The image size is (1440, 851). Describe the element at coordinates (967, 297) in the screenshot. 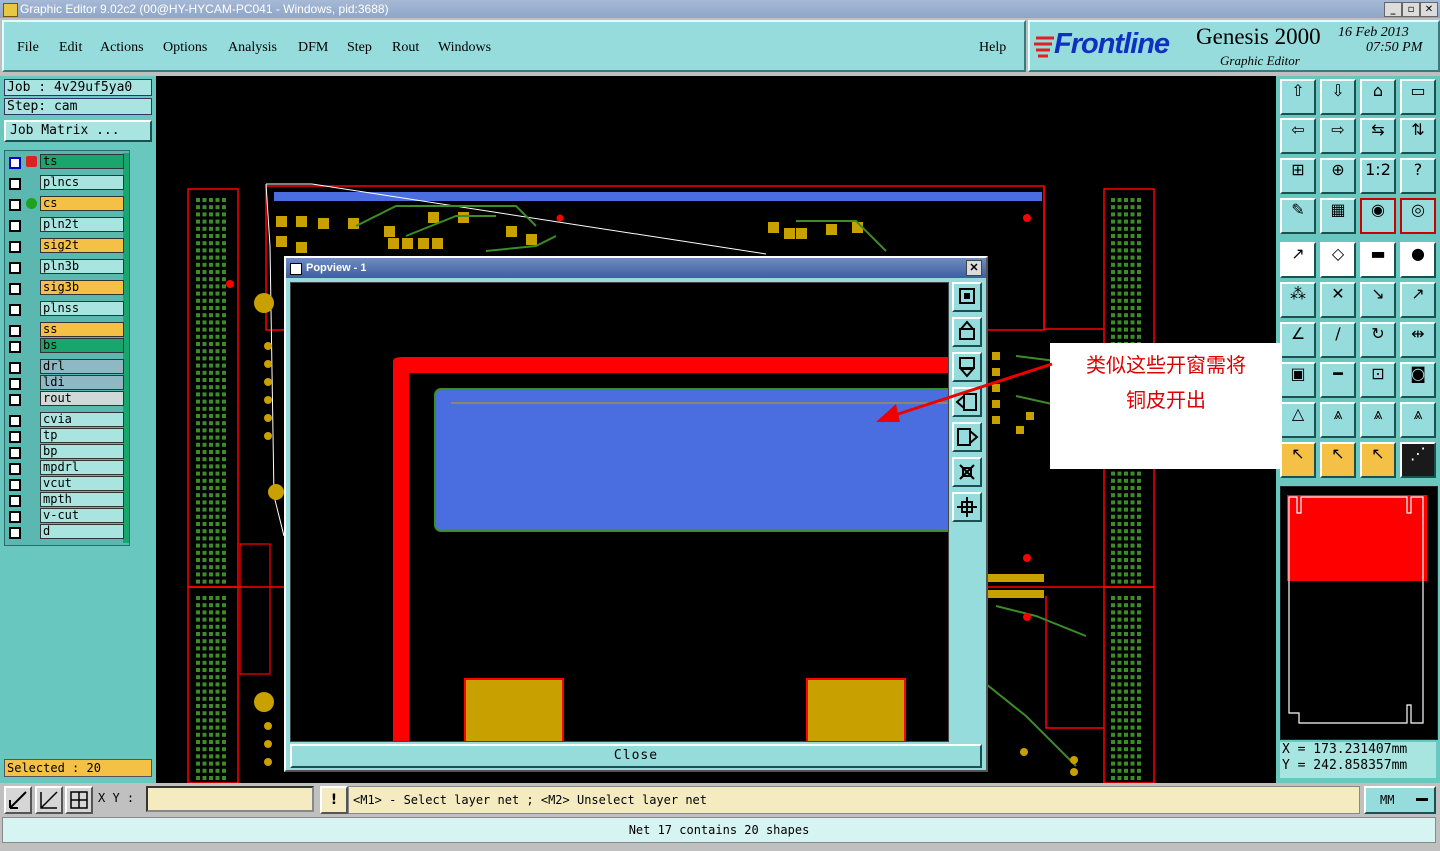

I see `popview-zoom-fit-icon` at that location.